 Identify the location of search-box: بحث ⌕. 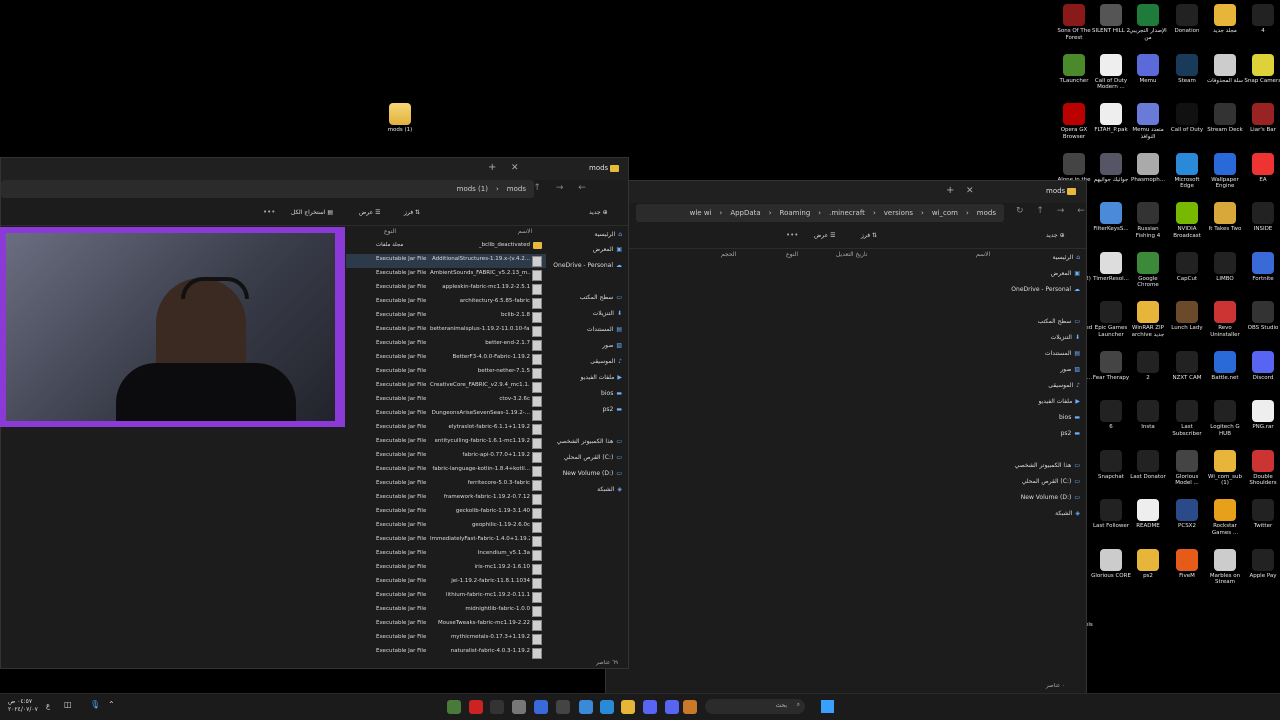
(755, 706).